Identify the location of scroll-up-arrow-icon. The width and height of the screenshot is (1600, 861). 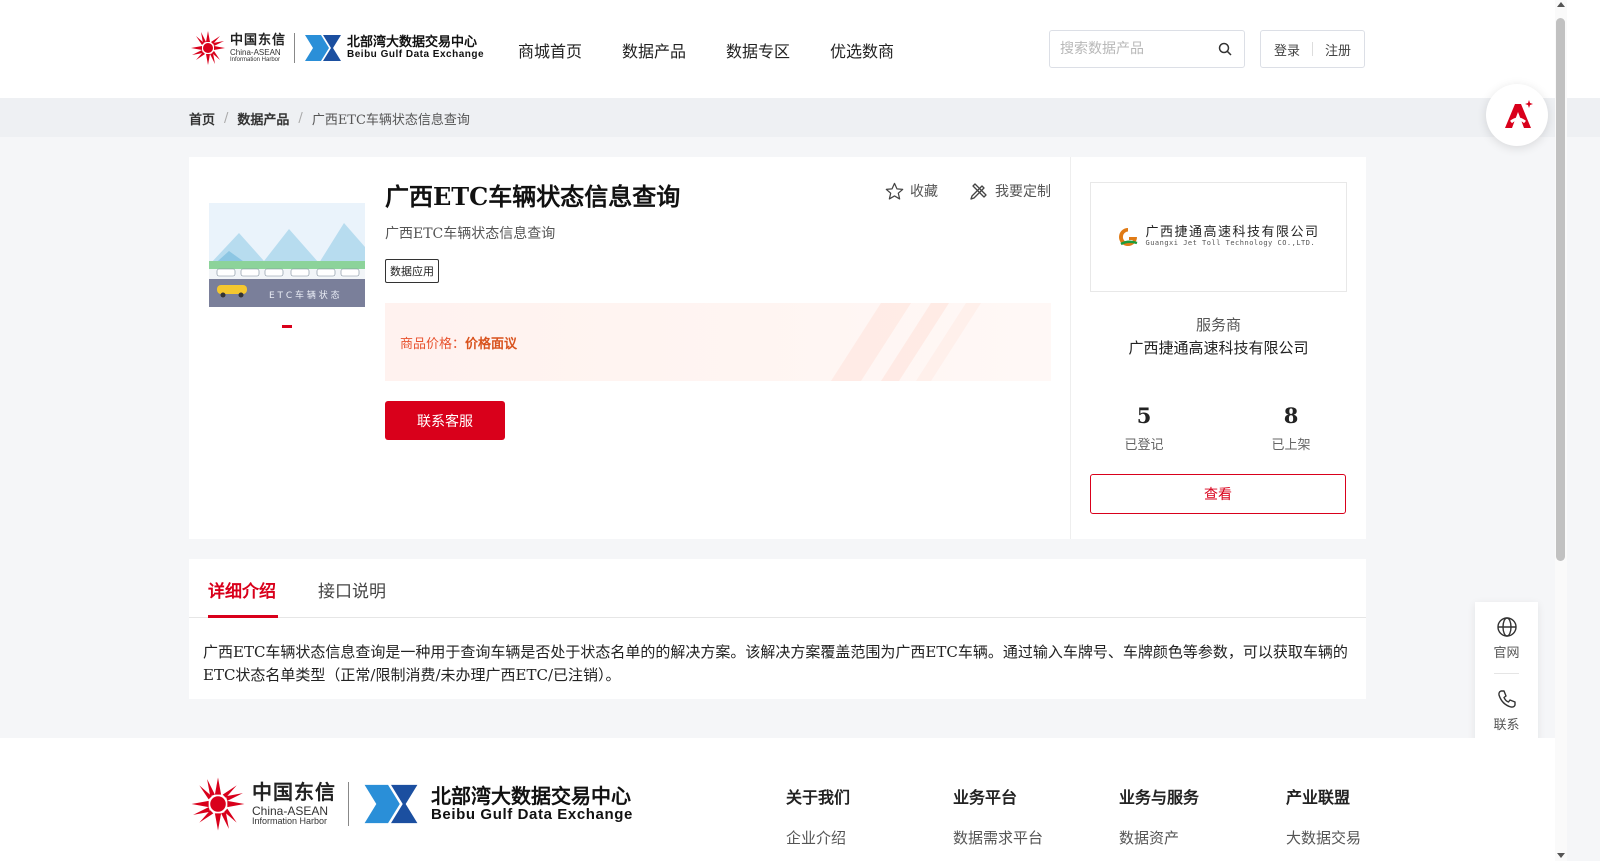
(1561, 4).